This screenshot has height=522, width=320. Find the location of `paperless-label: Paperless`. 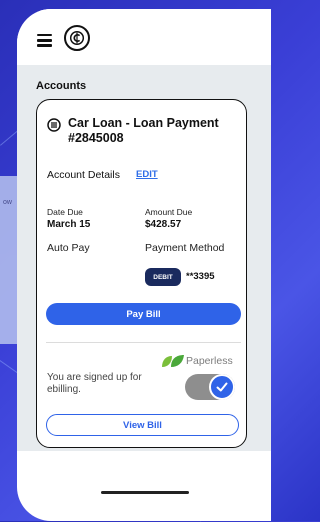

paperless-label: Paperless is located at coordinates (209, 361).